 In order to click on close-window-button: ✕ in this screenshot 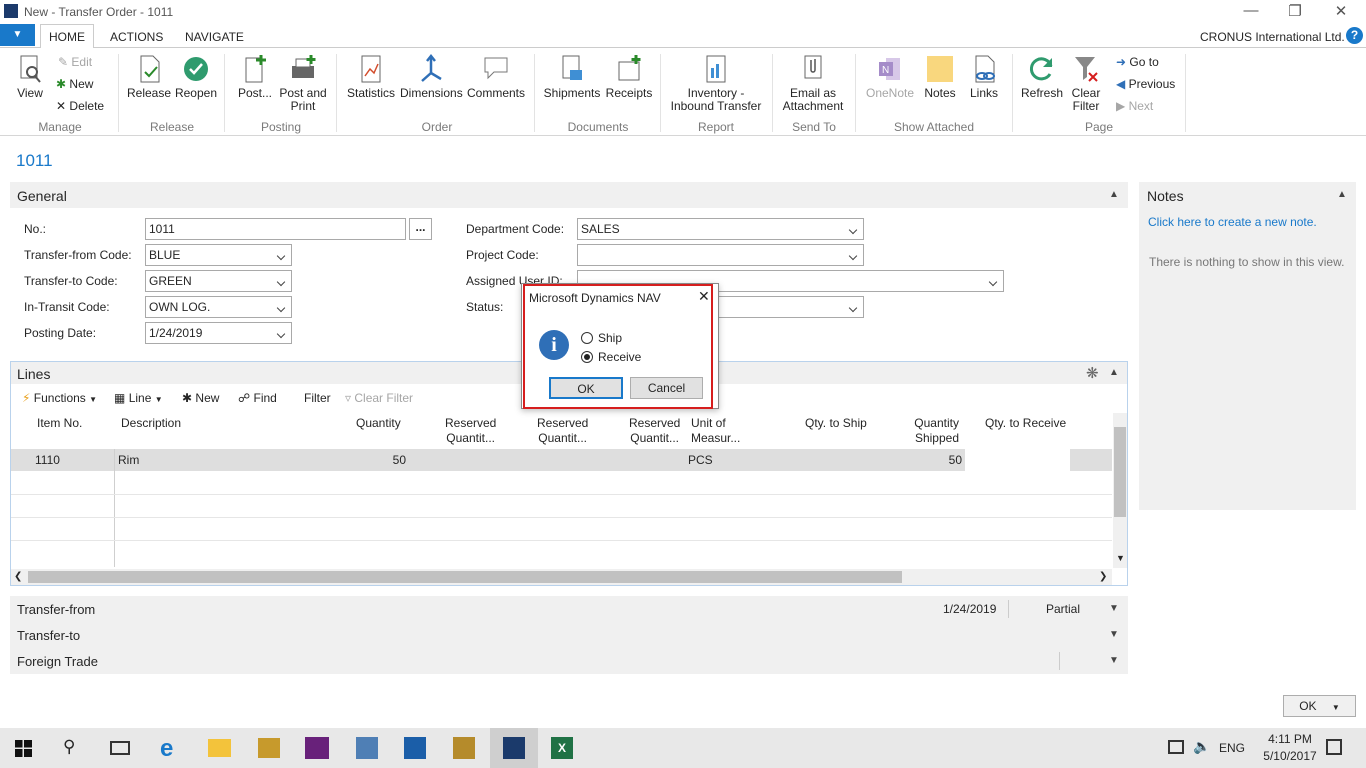, I will do `click(1341, 11)`.